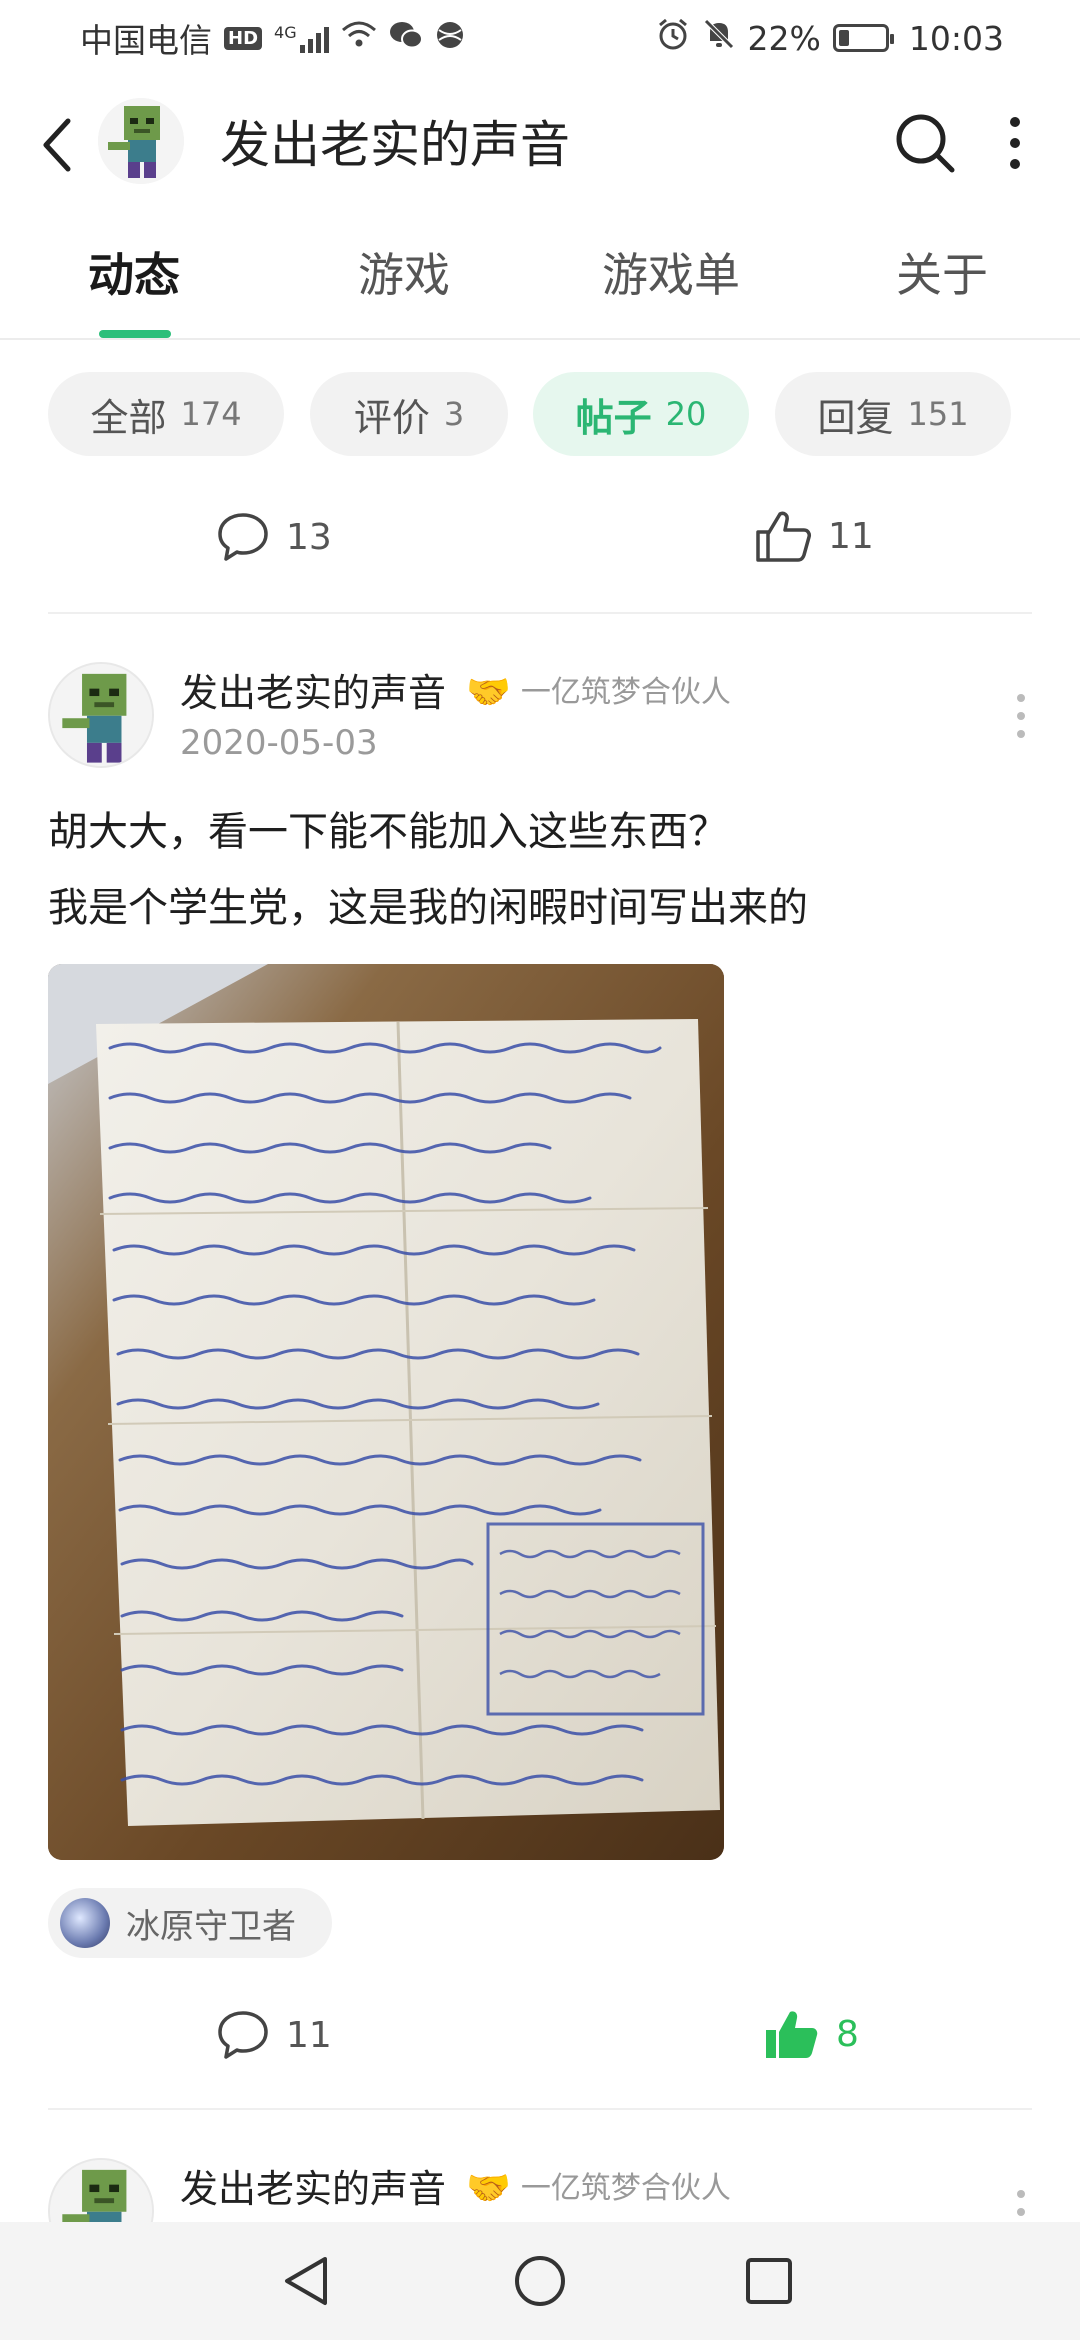  What do you see at coordinates (134, 275) in the screenshot?
I see `tab-dynamics: 动态` at bounding box center [134, 275].